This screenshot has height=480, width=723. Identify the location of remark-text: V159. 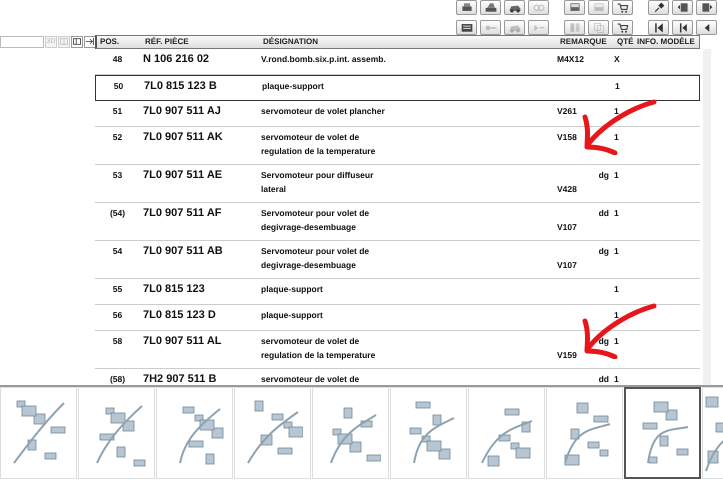
(567, 355).